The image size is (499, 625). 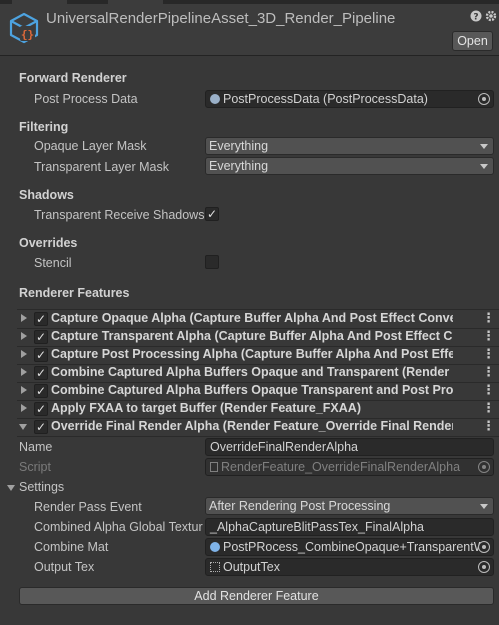 I want to click on post-process-data-value: PostProcessData (PostProcessData), so click(x=325, y=99).